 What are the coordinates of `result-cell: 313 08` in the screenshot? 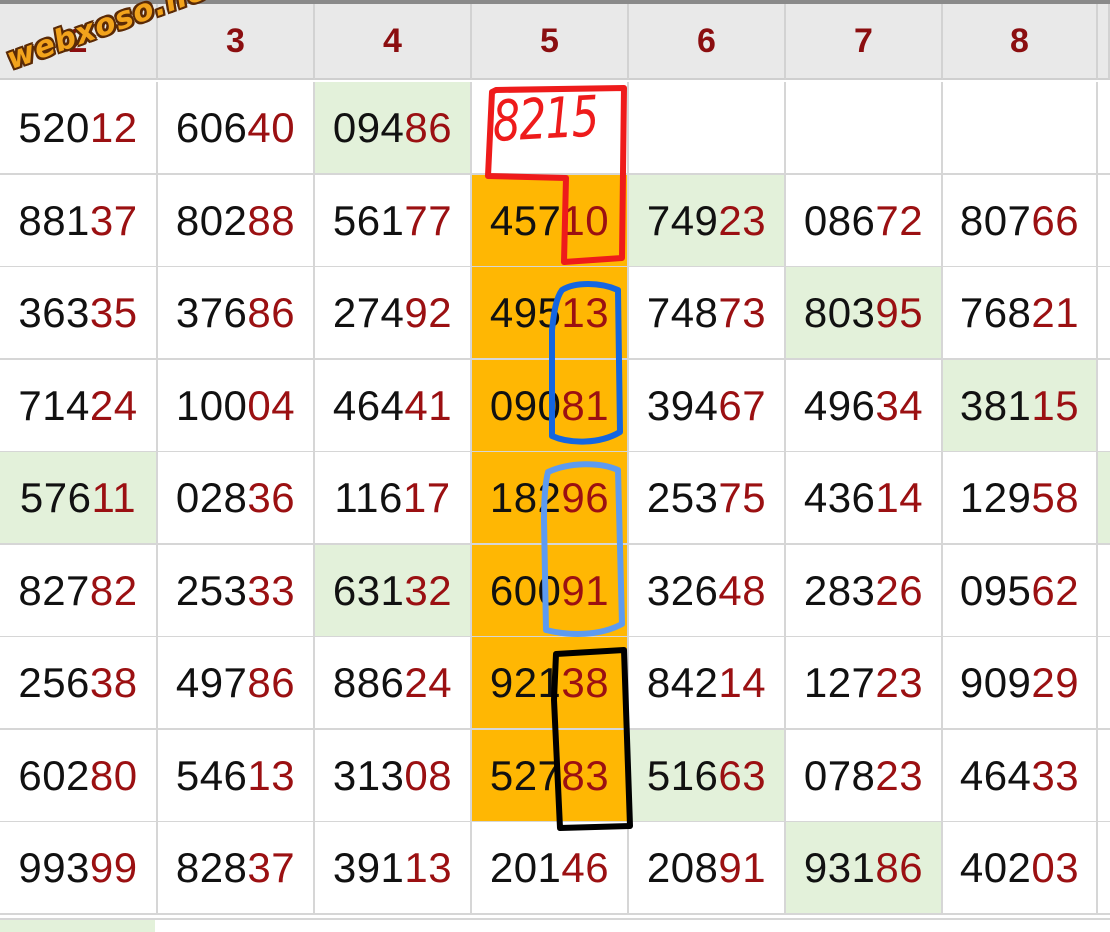 It's located at (393, 776).